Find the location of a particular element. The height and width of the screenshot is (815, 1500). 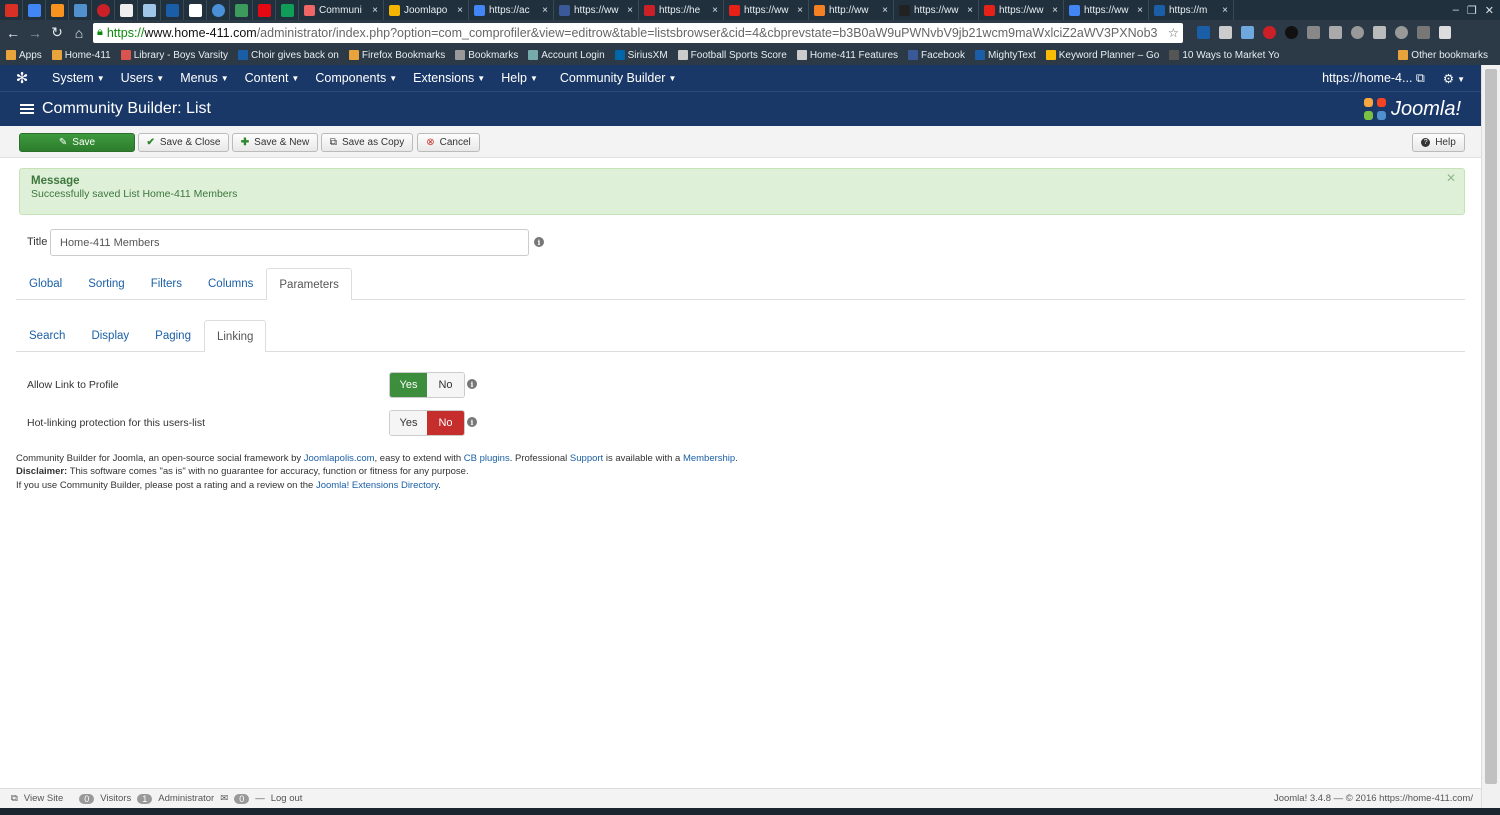

pinned-tab-gmail is located at coordinates (11, 10).